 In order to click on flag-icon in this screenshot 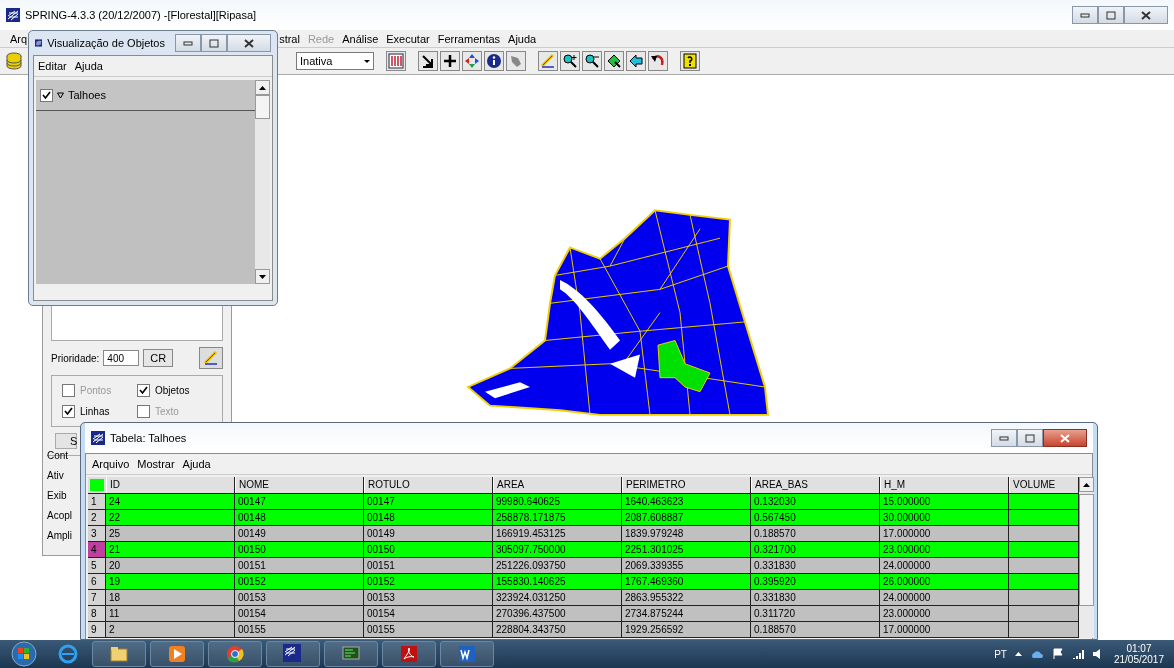, I will do `click(1057, 654)`.